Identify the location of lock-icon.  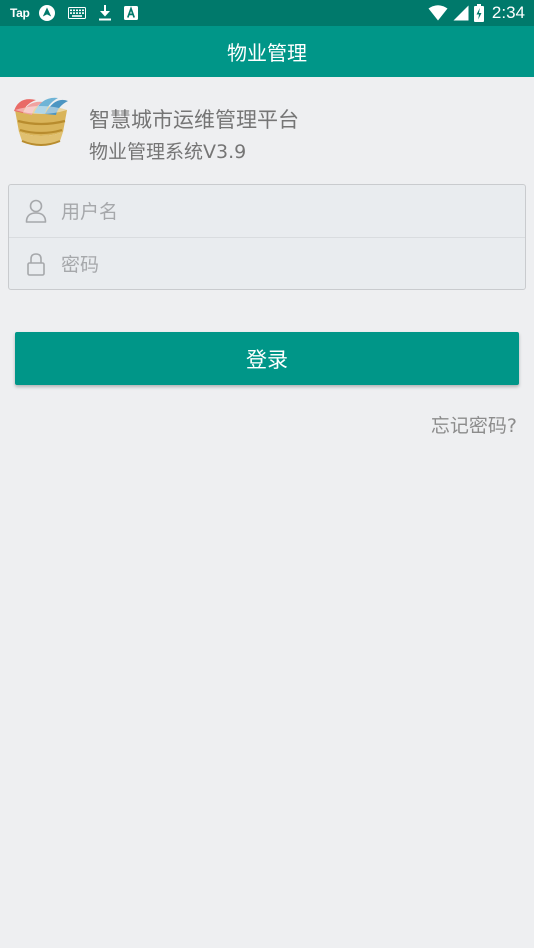
(36, 264).